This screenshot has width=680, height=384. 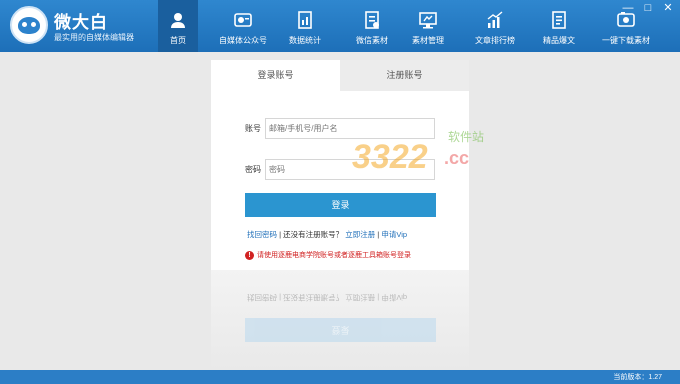 What do you see at coordinates (29, 25) in the screenshot?
I see `app-logo-icon` at bounding box center [29, 25].